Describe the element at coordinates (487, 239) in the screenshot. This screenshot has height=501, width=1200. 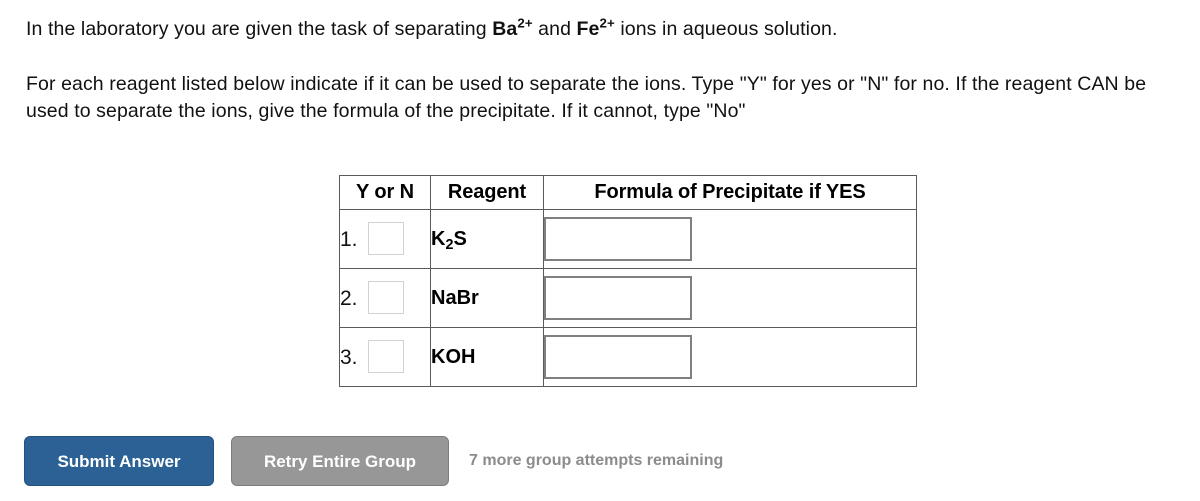
I see `cell-reagent: K2S` at that location.